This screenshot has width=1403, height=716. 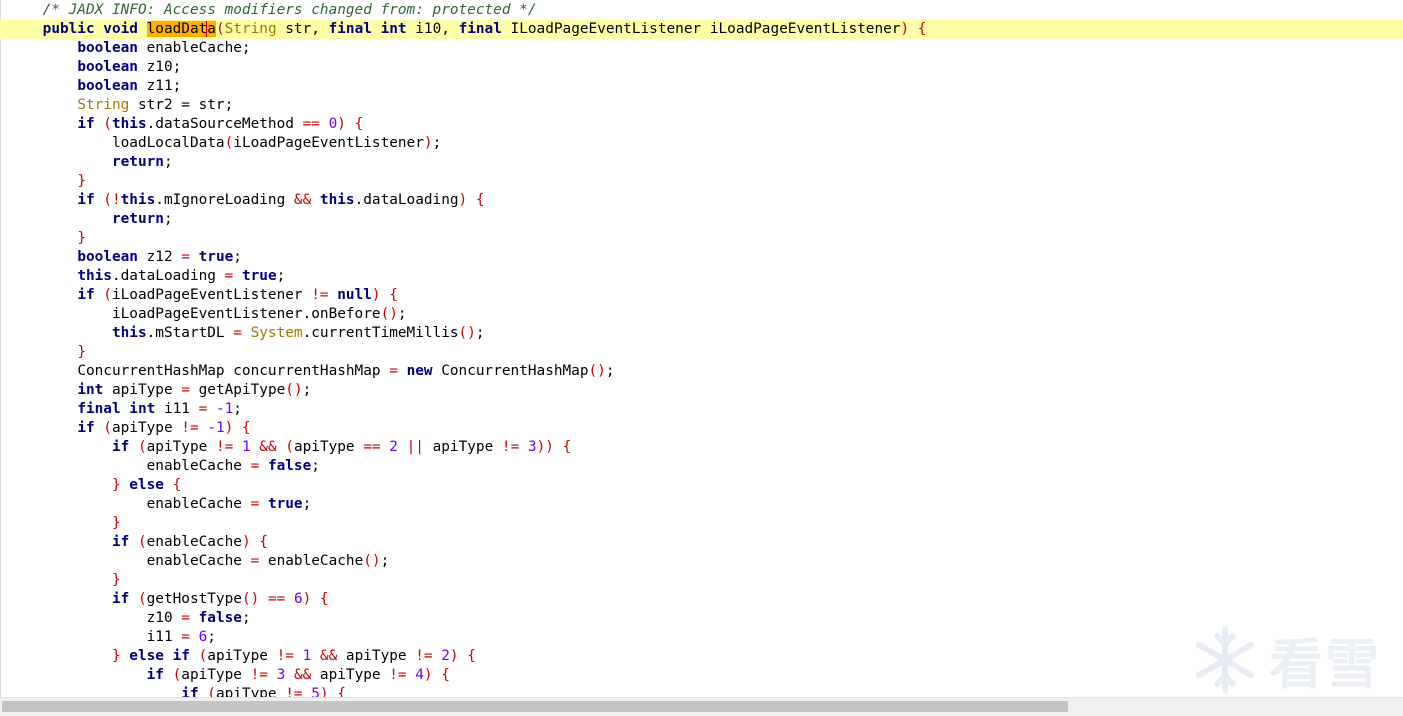 What do you see at coordinates (701, 124) in the screenshot?
I see `code-line: if (this.dataSourceMethod == 0) {` at bounding box center [701, 124].